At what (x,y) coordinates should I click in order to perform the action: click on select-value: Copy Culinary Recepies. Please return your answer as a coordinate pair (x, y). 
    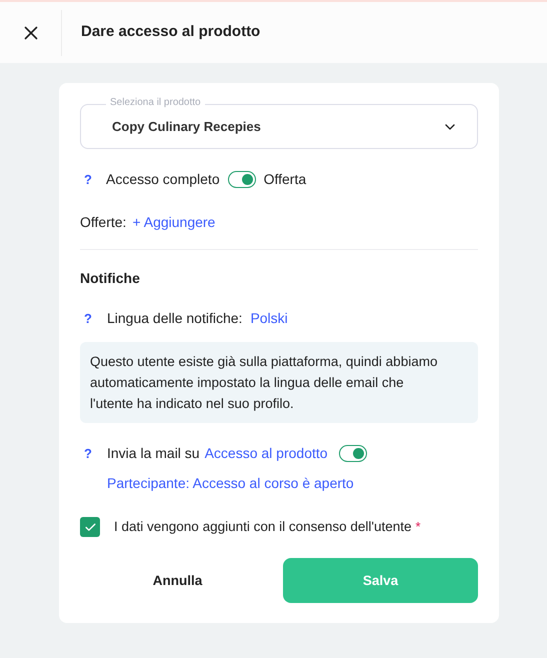
    Looking at the image, I should click on (186, 127).